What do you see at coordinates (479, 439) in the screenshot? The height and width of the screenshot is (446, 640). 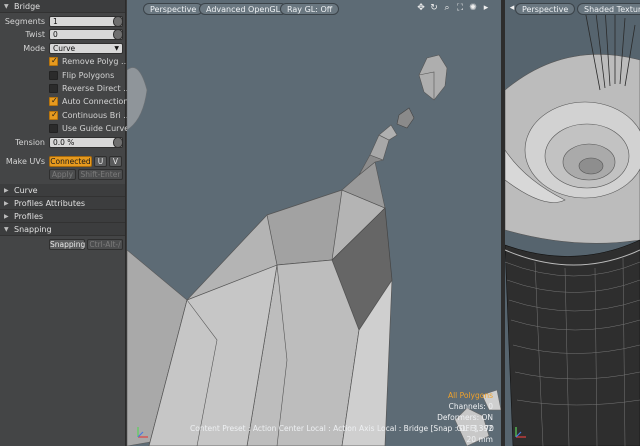 I see `unit-readout: 20 mm` at bounding box center [479, 439].